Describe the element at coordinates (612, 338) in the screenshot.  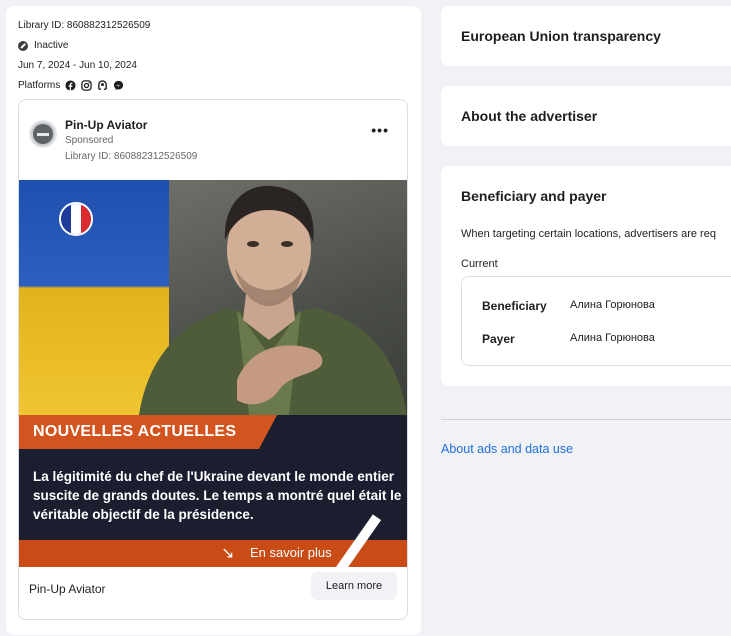
I see `payer-value: Алина Горюнова` at that location.